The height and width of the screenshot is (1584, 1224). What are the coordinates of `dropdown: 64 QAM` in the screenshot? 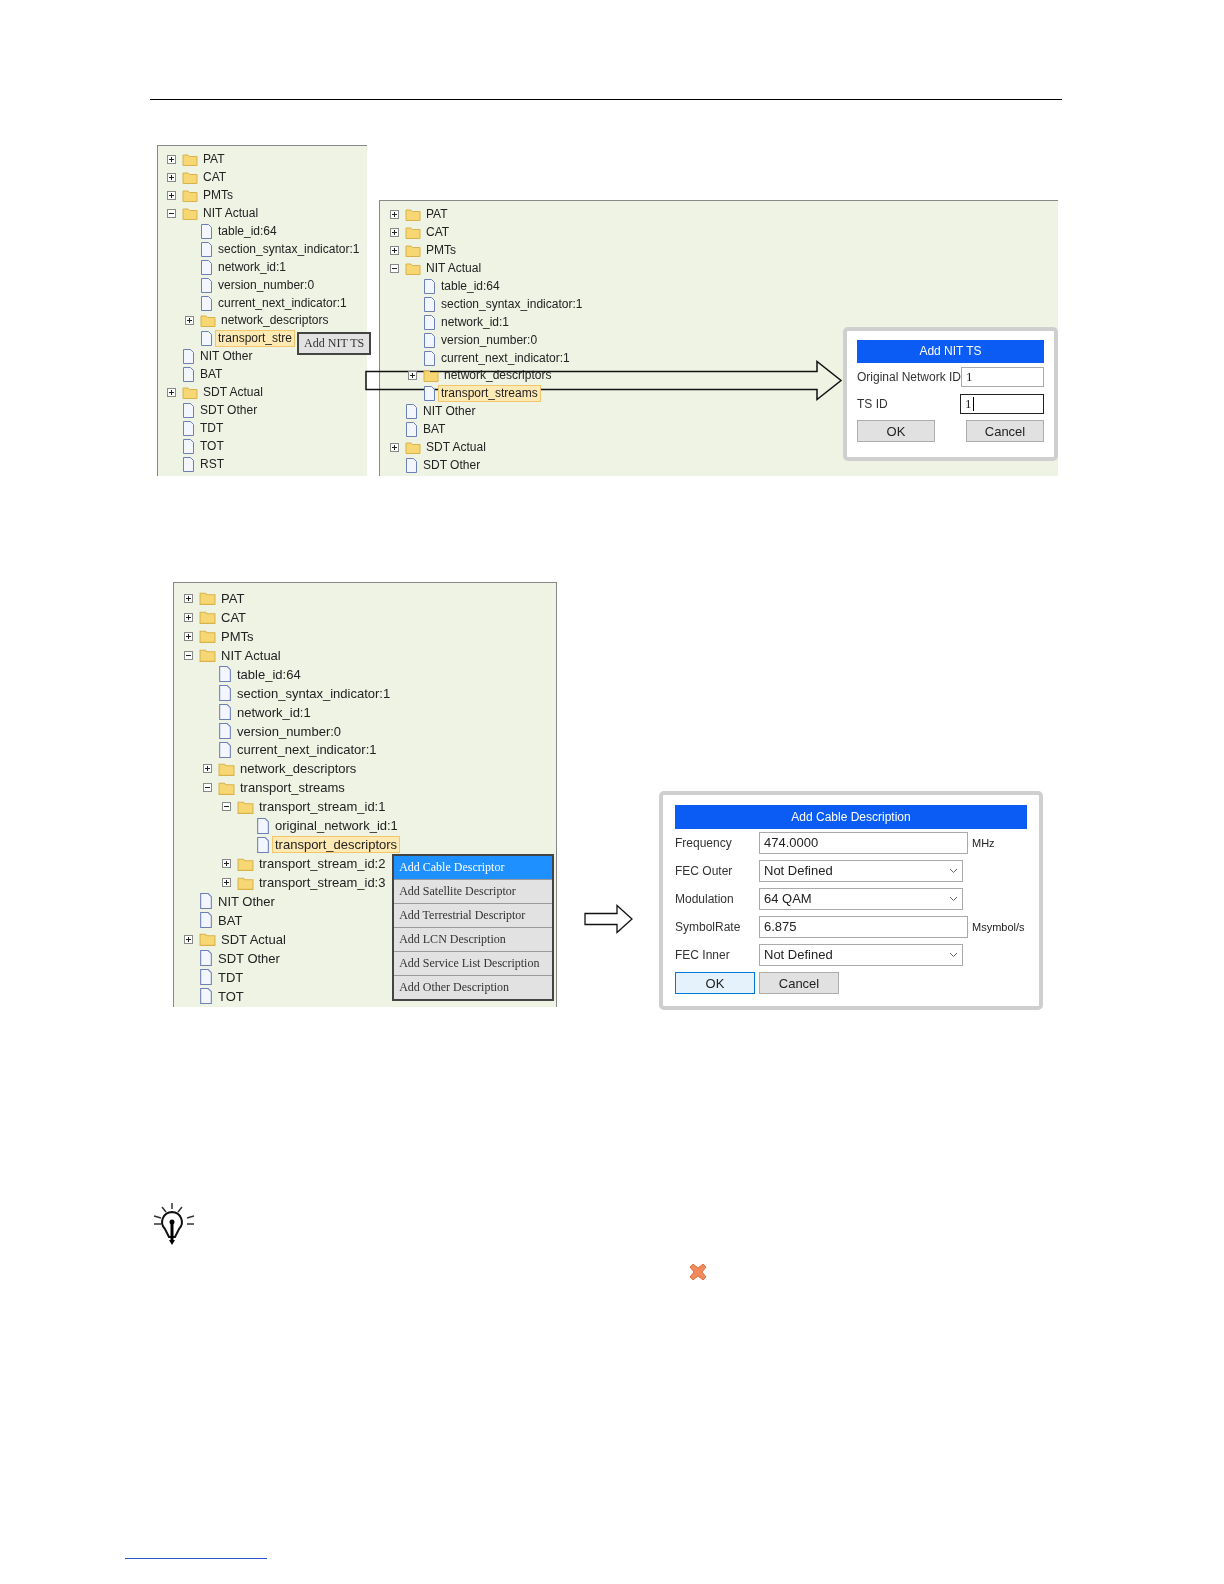 It's located at (861, 899).